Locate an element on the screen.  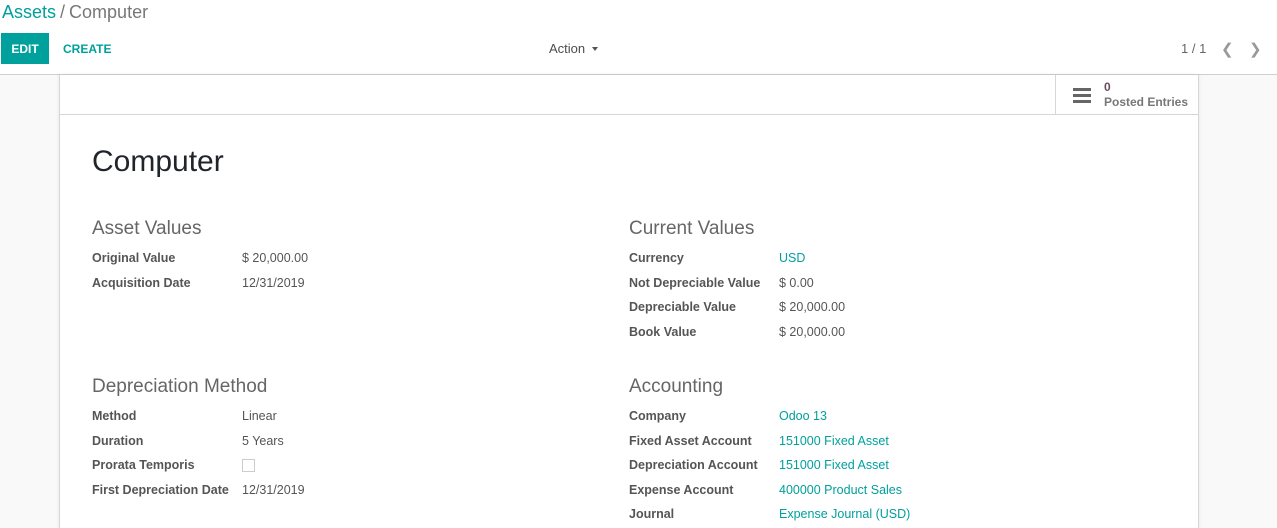
field-label: Currency is located at coordinates (656, 258).